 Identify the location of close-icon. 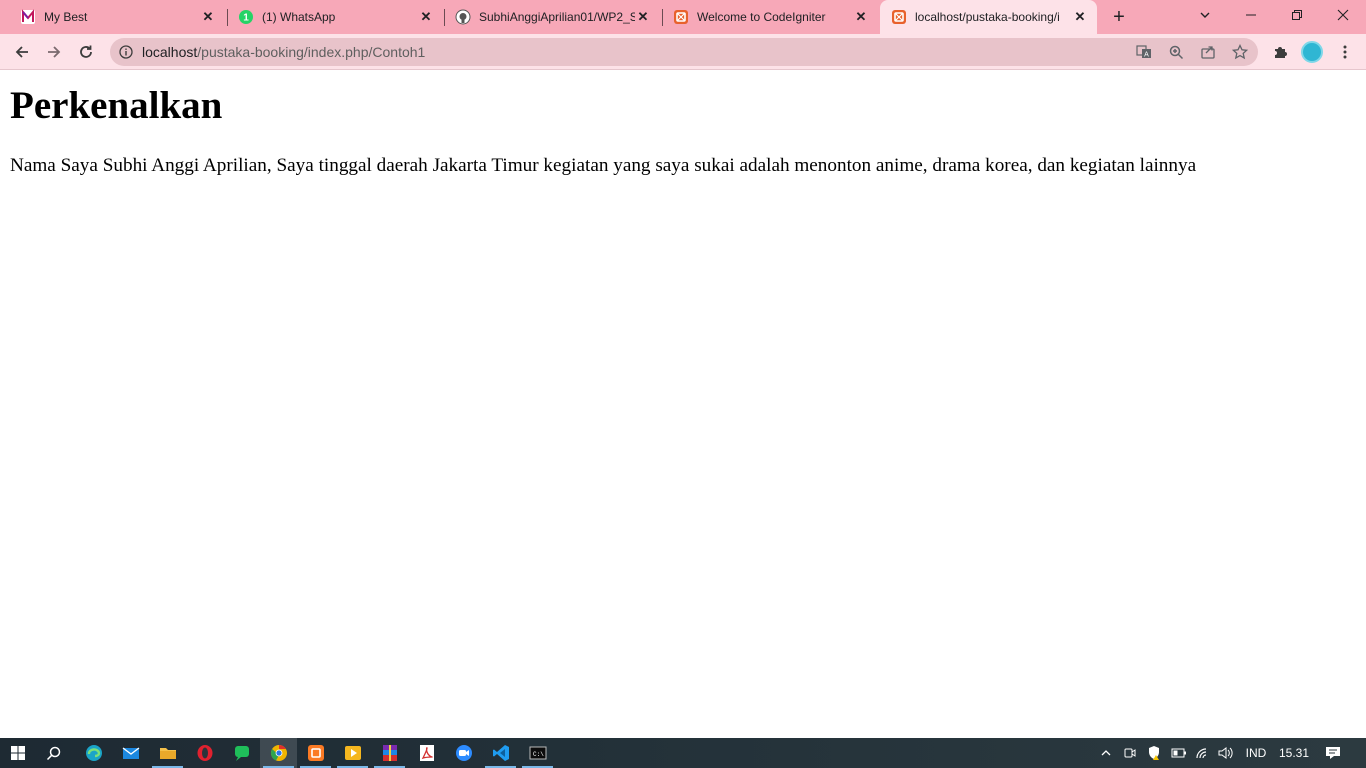
(1343, 15).